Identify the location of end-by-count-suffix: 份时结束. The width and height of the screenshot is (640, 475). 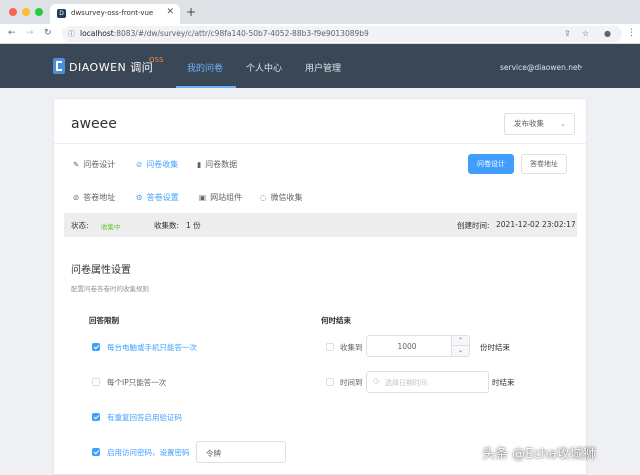
(495, 347).